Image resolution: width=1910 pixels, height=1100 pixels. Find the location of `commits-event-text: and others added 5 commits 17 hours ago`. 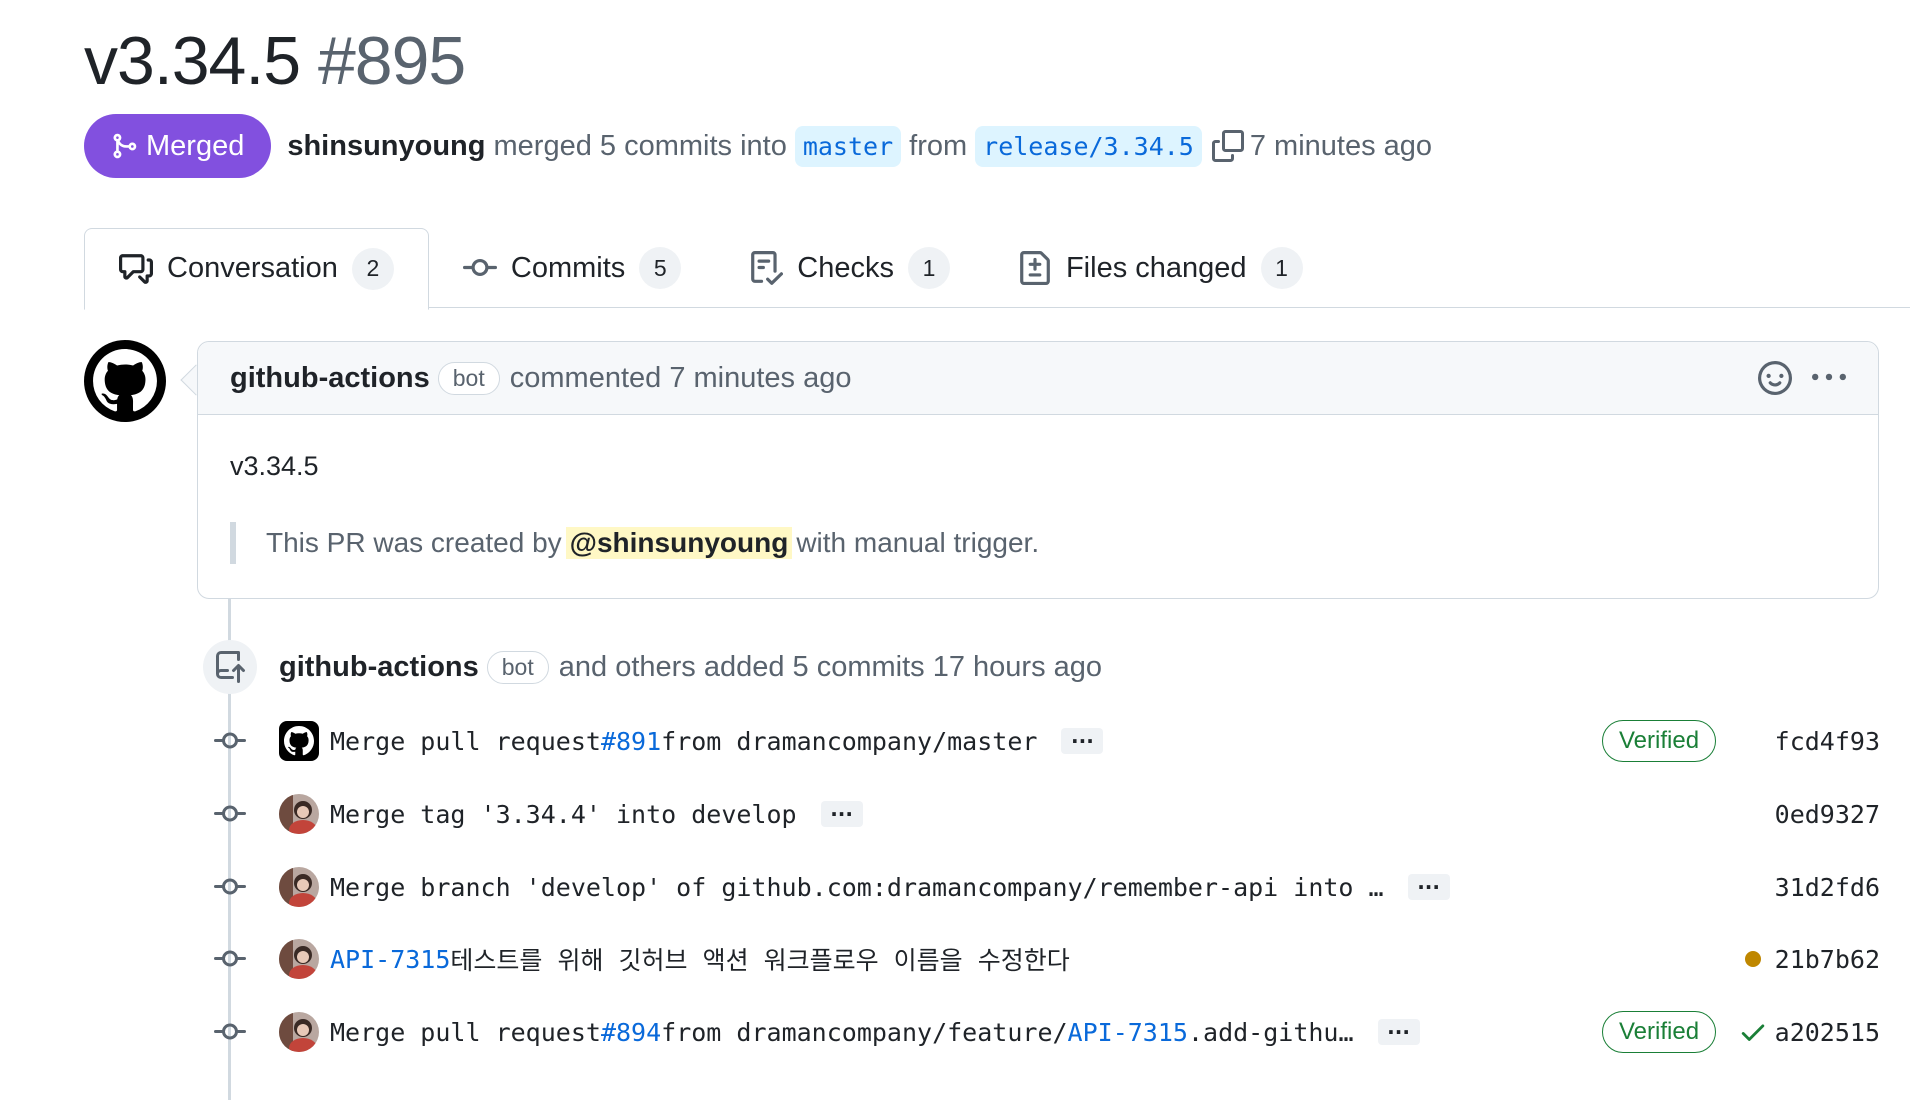

commits-event-text: and others added 5 commits 17 hours ago is located at coordinates (830, 666).